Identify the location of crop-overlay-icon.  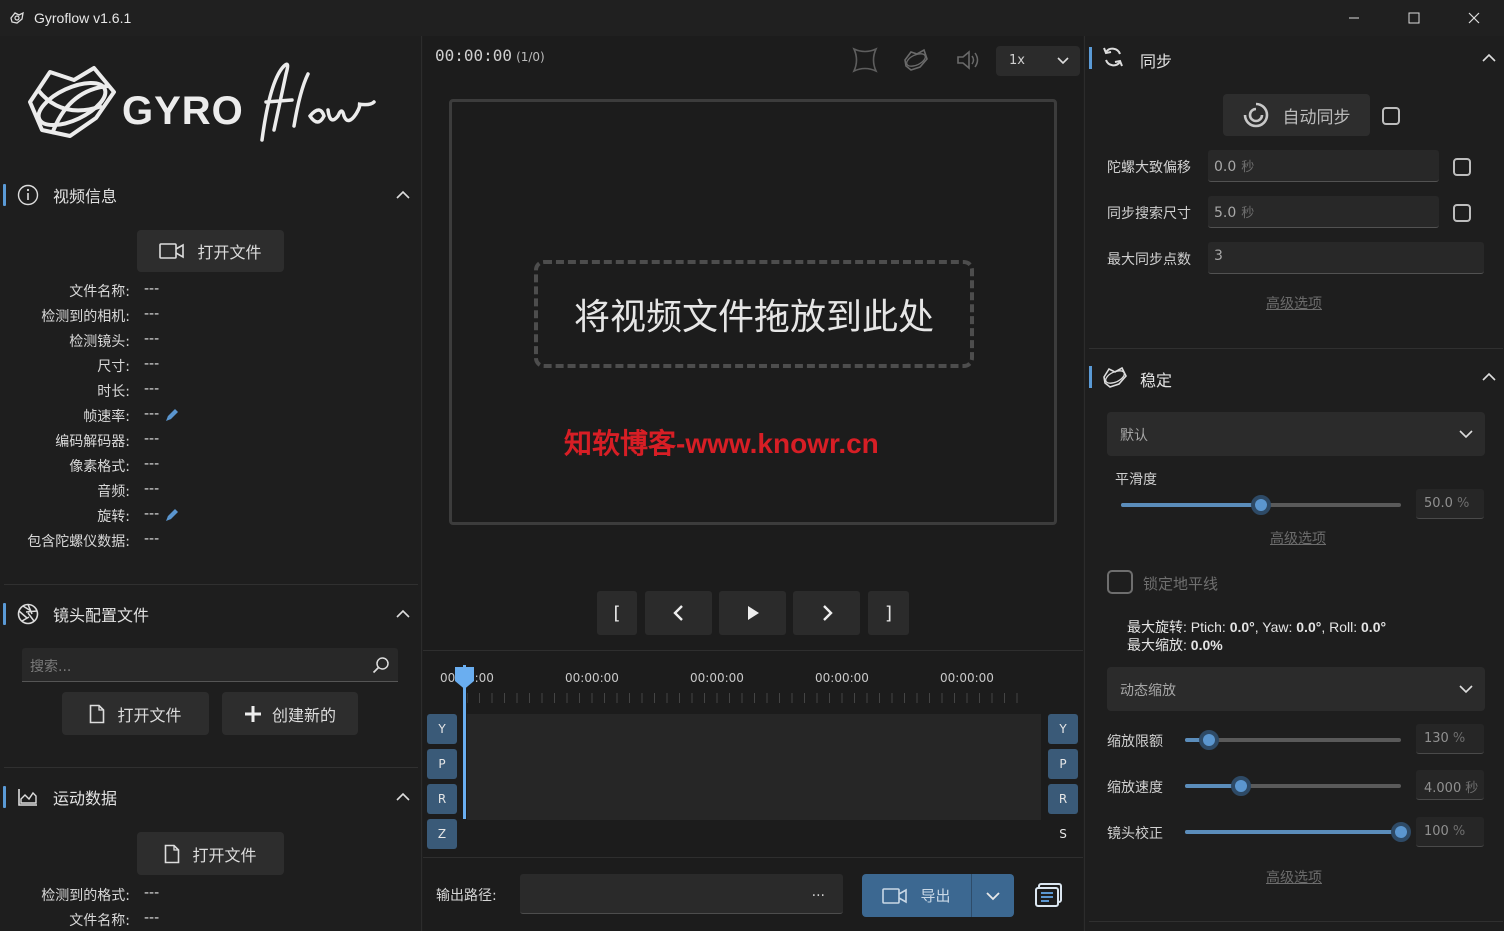
(865, 60).